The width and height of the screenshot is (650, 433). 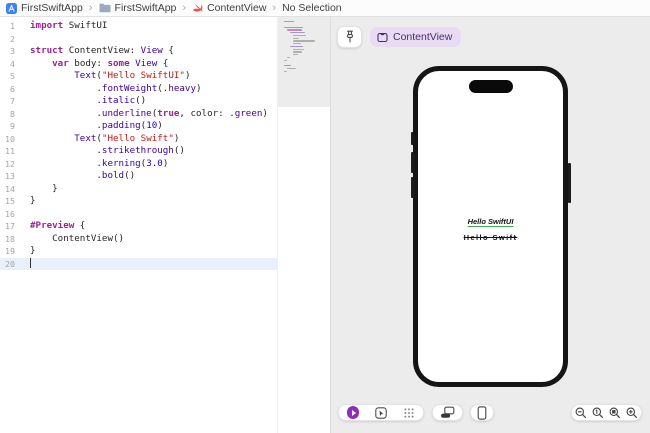 What do you see at coordinates (11, 89) in the screenshot?
I see `line-number: 6` at bounding box center [11, 89].